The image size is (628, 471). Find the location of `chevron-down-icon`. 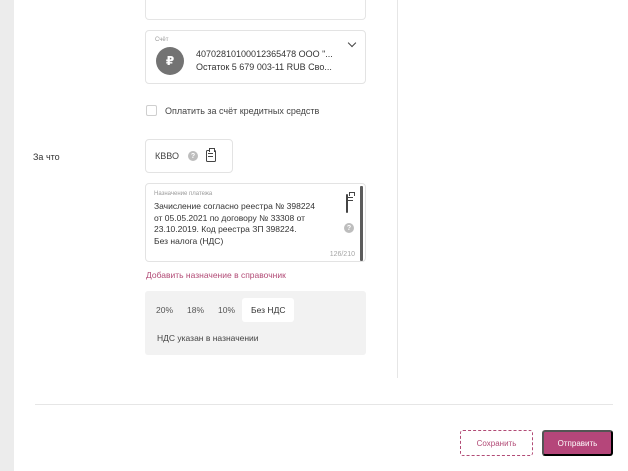

chevron-down-icon is located at coordinates (352, 43).